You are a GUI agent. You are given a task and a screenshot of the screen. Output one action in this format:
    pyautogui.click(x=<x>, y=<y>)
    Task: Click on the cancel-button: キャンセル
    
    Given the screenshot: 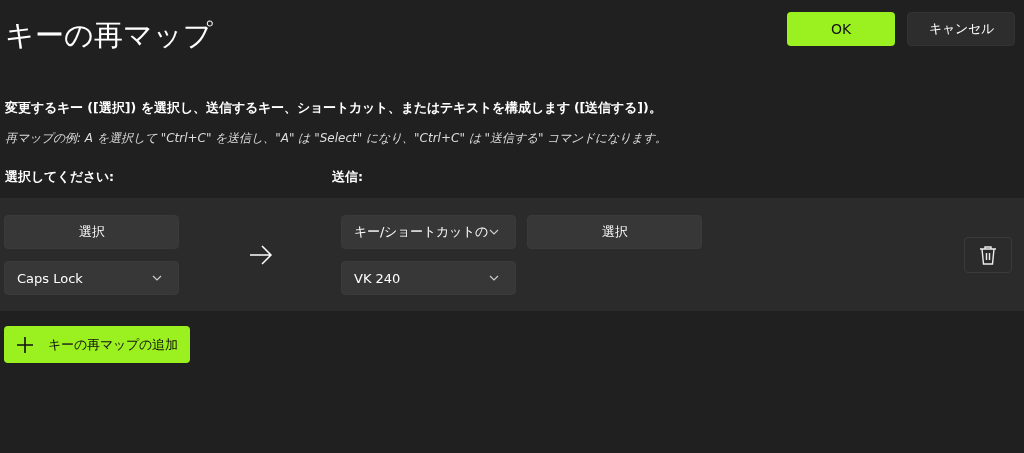 What is the action you would take?
    pyautogui.click(x=961, y=29)
    